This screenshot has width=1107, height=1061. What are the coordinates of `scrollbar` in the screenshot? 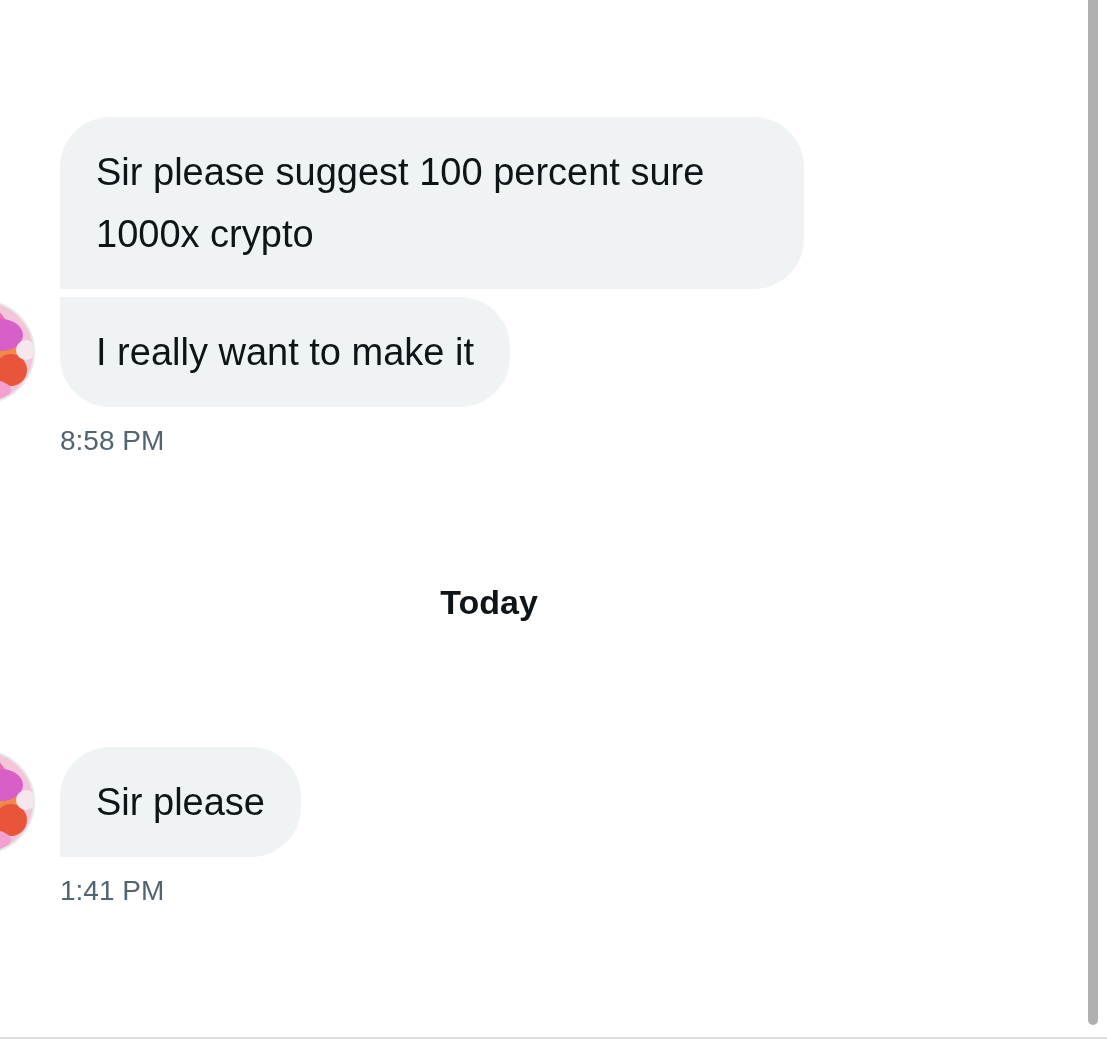 It's located at (1093, 512).